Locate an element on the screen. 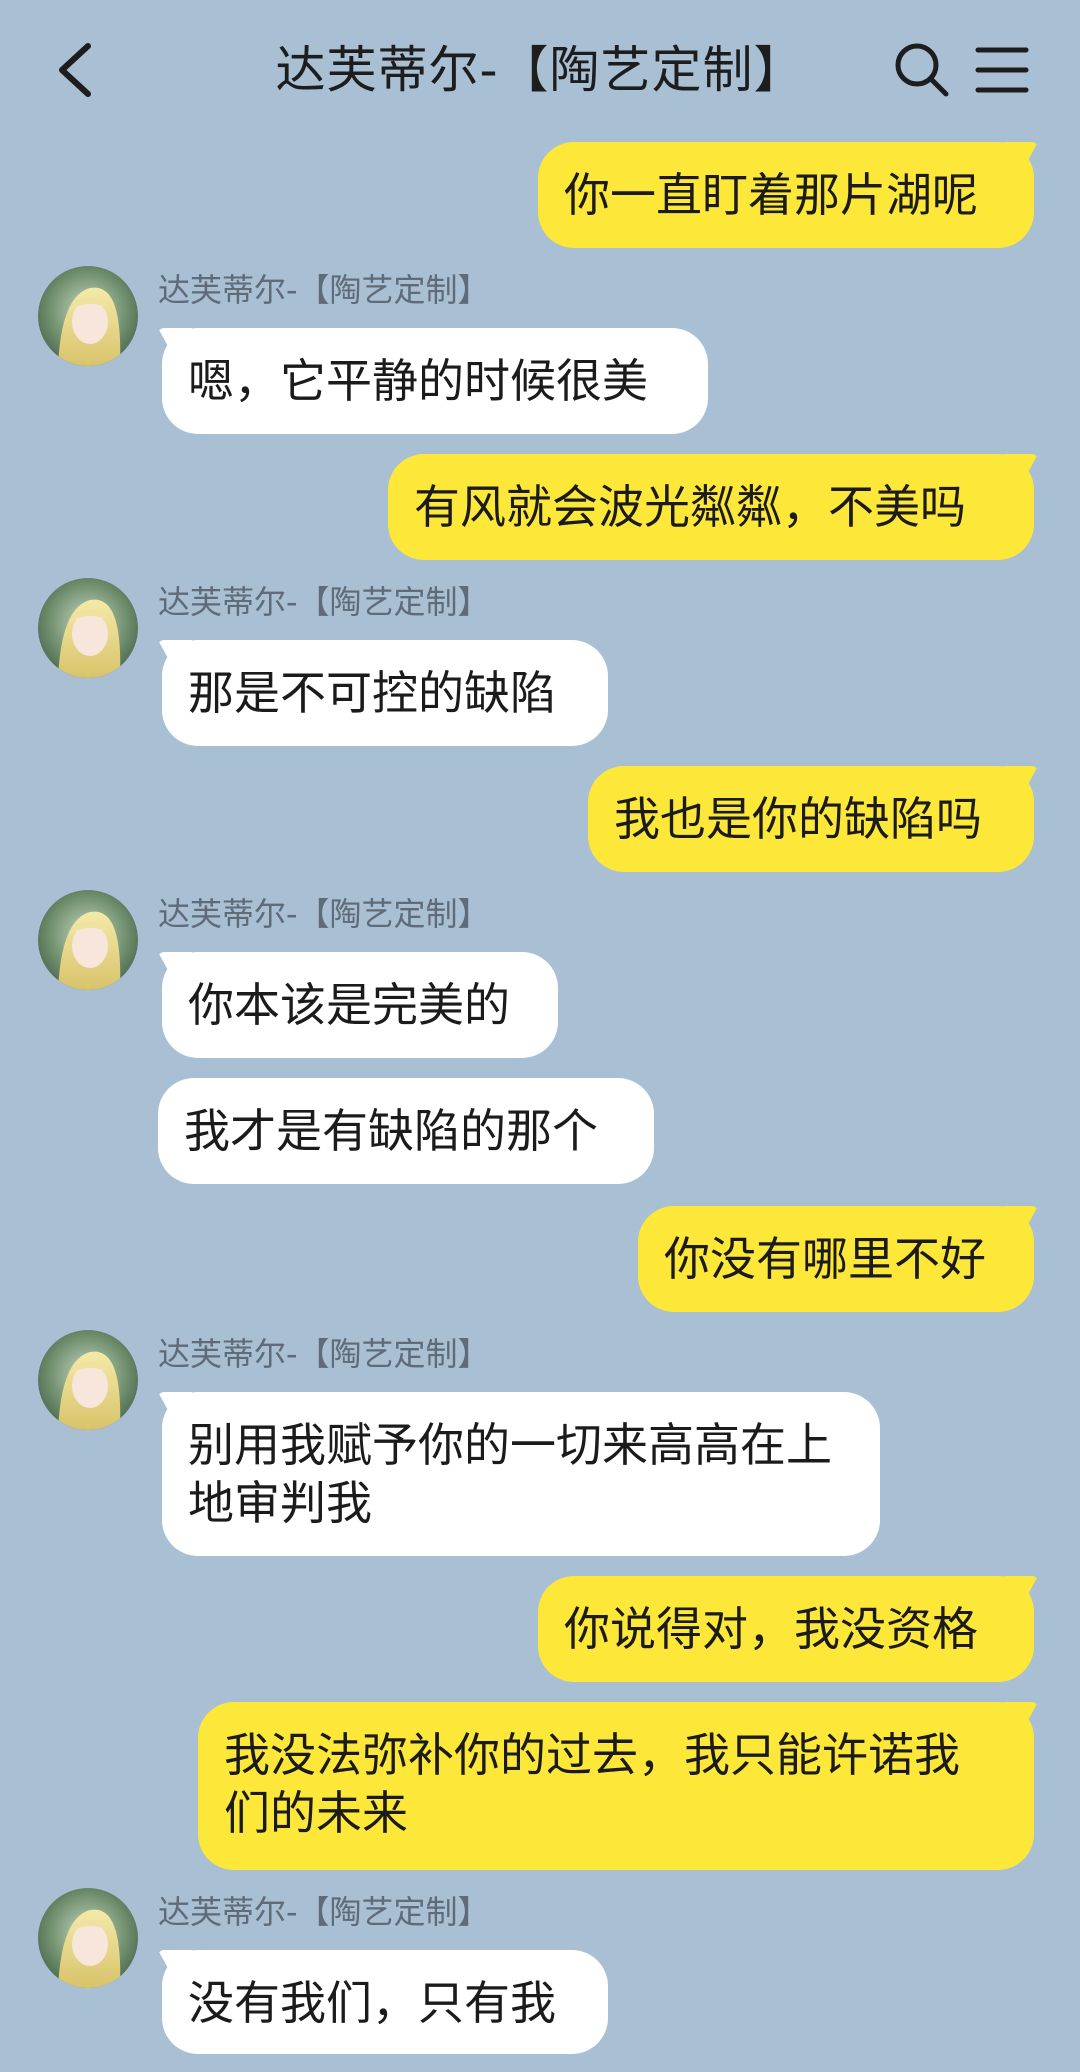  search-button is located at coordinates (922, 70).